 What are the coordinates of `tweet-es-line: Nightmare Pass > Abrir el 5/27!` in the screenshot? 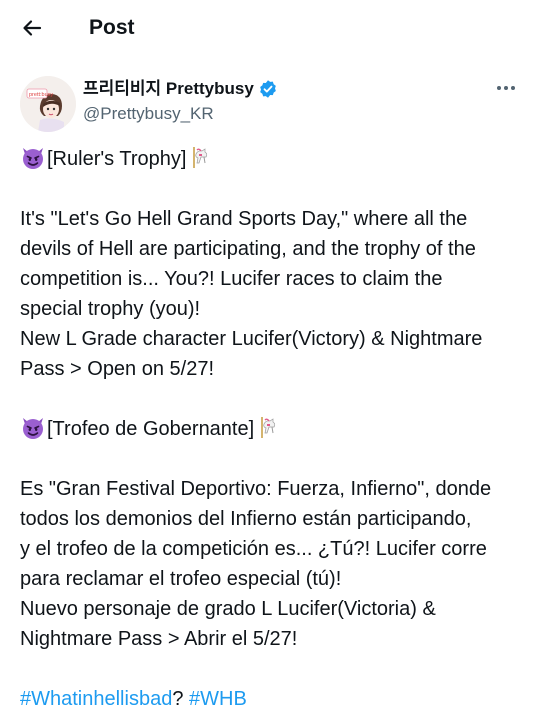 It's located at (159, 639).